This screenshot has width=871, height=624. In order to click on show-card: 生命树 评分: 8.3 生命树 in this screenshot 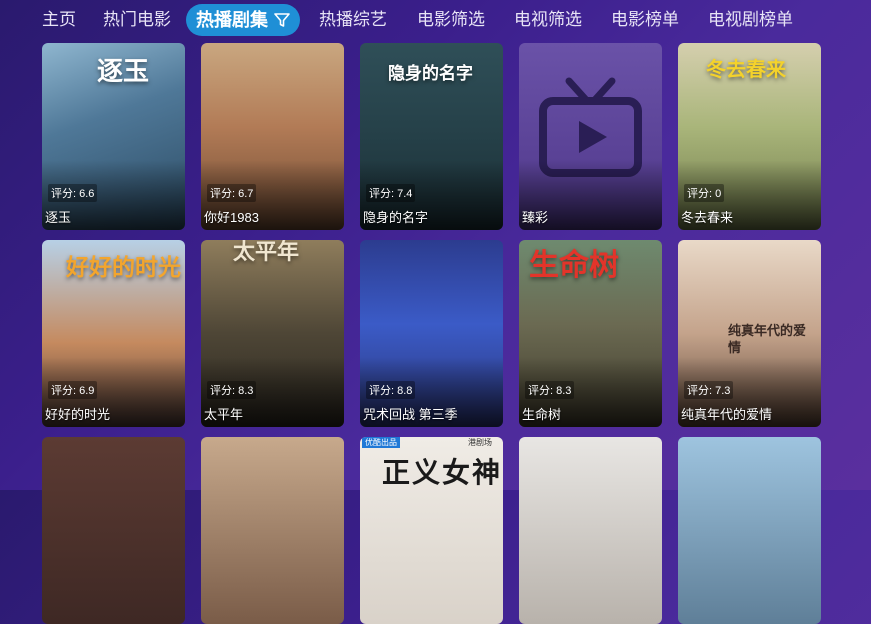, I will do `click(590, 333)`.